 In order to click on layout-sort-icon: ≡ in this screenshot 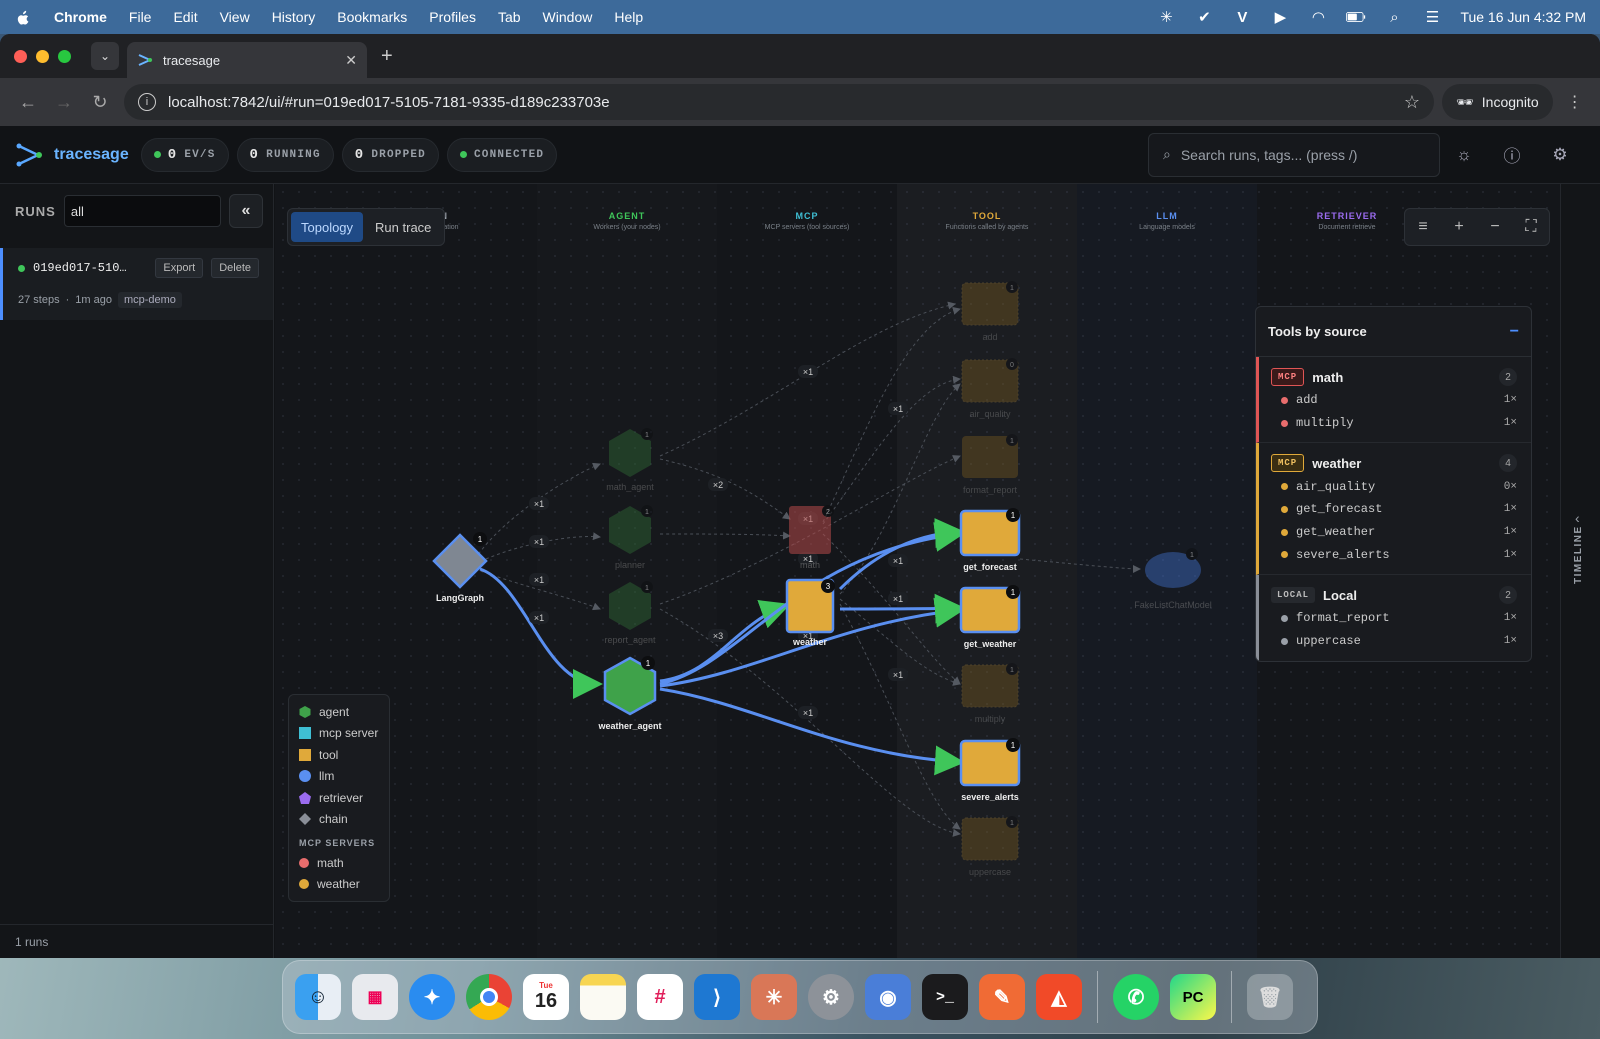, I will do `click(1423, 227)`.